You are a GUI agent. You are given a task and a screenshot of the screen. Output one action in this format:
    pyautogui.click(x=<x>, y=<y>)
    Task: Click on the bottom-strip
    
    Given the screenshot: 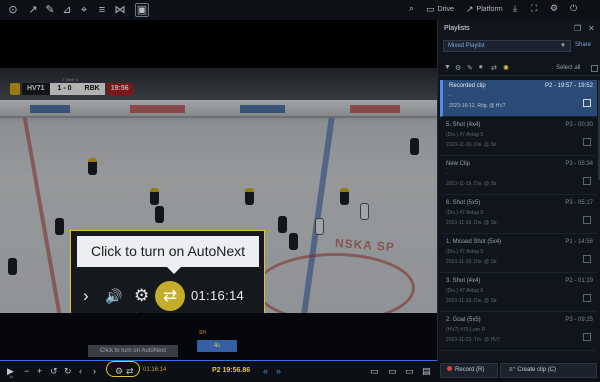 What is the action you would take?
    pyautogui.click(x=218, y=338)
    